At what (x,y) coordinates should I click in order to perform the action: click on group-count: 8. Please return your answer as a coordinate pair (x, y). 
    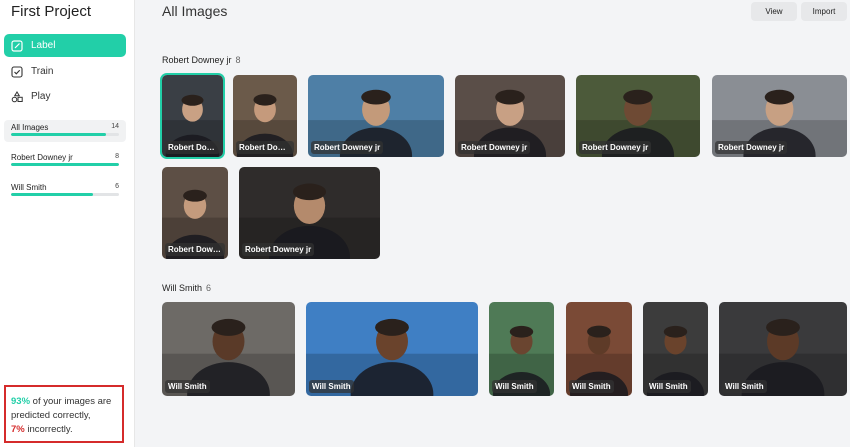
    Looking at the image, I should click on (238, 60).